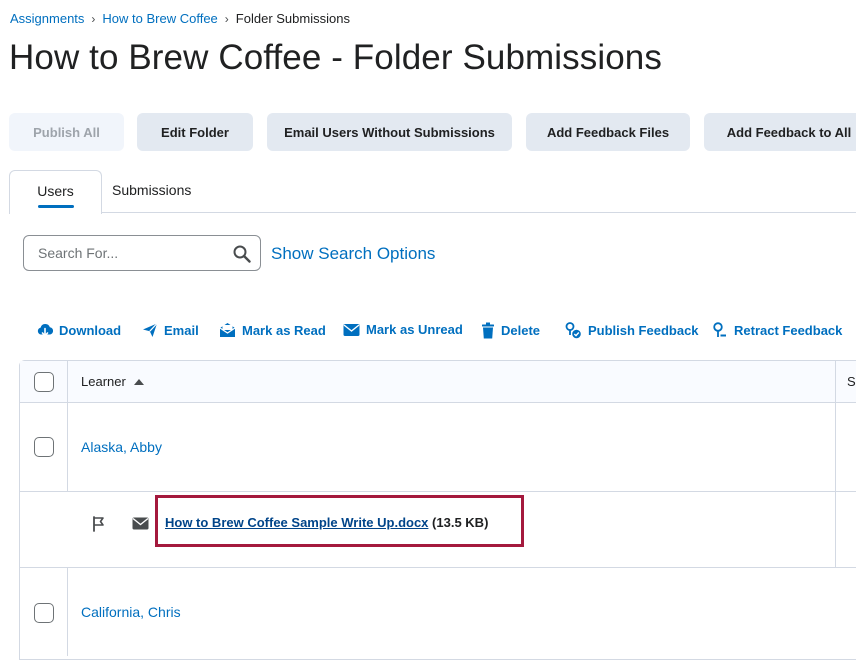  I want to click on add-feedback-files-button: Add Feedback Files, so click(608, 132).